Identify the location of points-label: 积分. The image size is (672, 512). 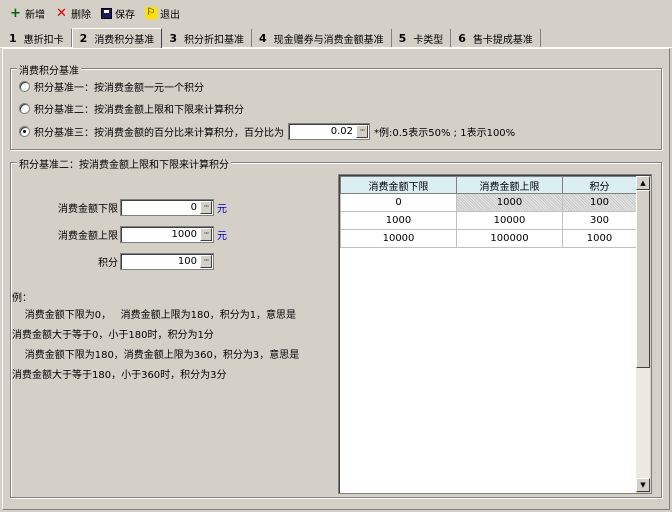
(108, 263).